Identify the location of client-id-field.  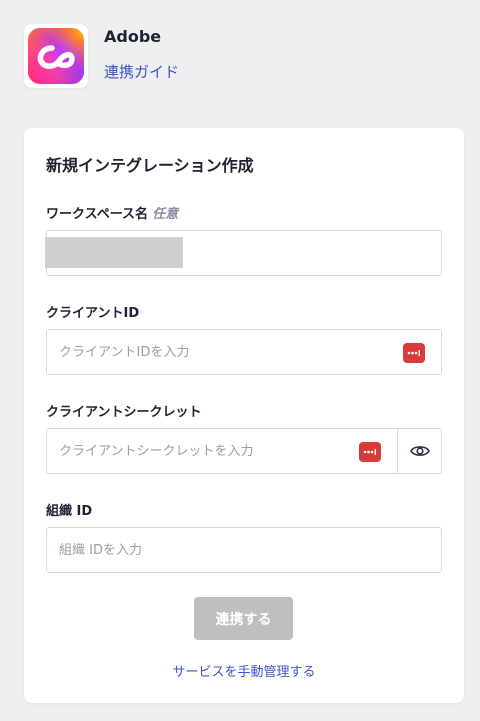
(244, 352).